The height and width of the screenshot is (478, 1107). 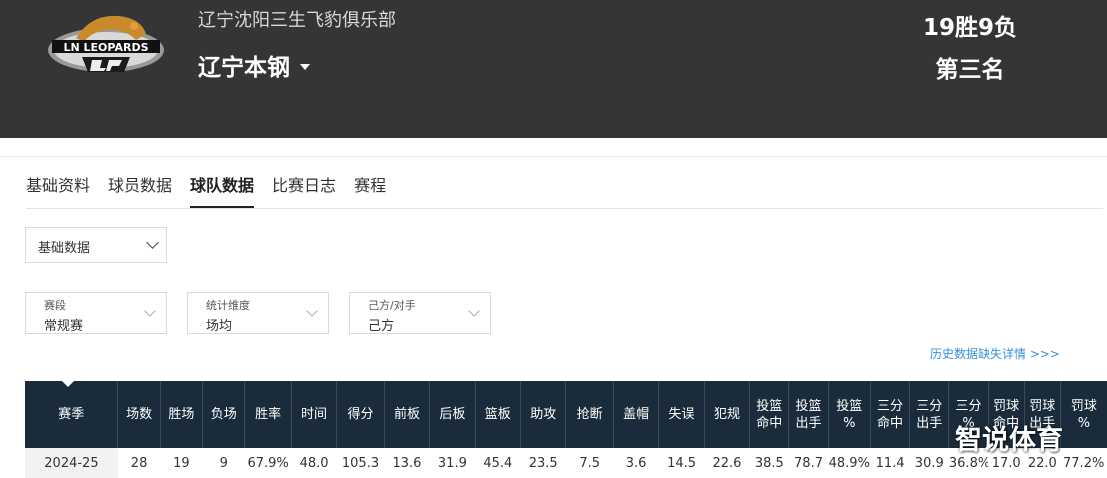 I want to click on data-type-select: 基础数据, so click(x=96, y=245).